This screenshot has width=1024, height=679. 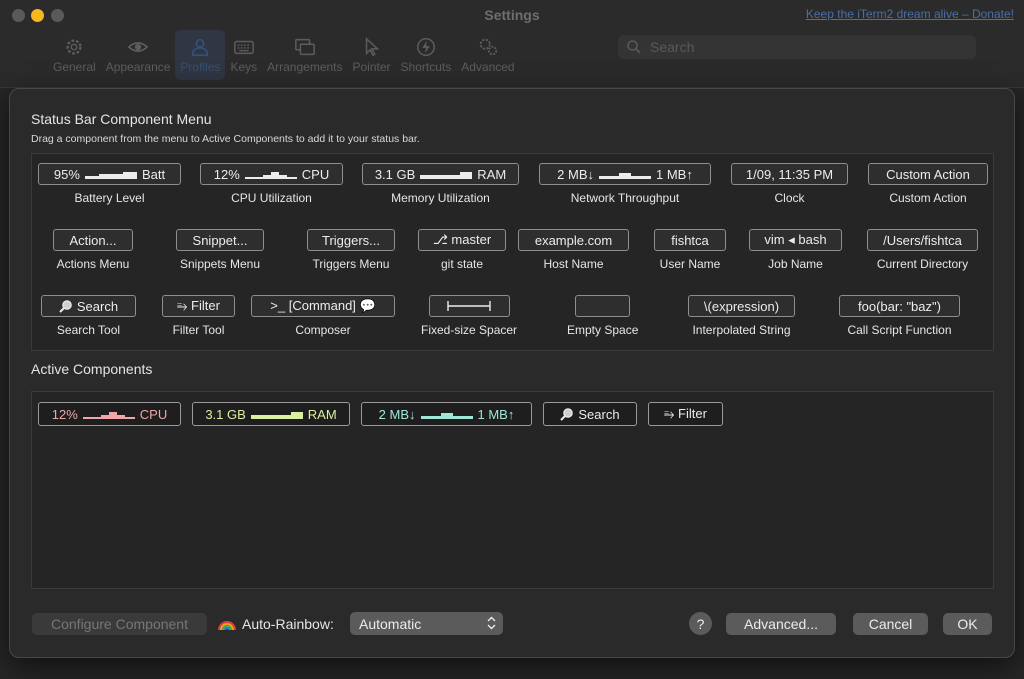 What do you see at coordinates (789, 174) in the screenshot?
I see `component-chip: 1/09, 11:35 PM` at bounding box center [789, 174].